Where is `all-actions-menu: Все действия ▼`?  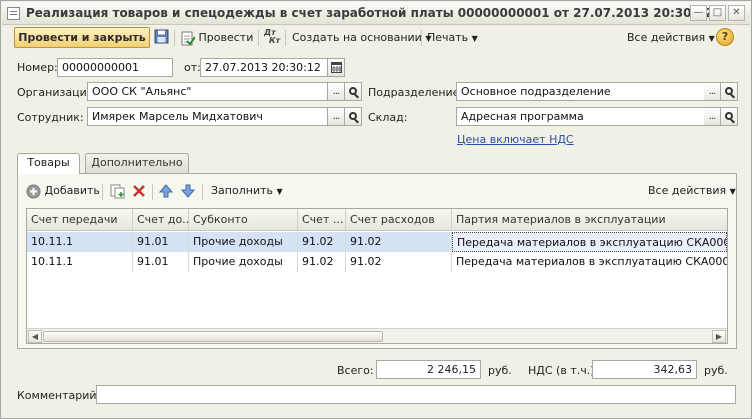 all-actions-menu: Все действия ▼ is located at coordinates (671, 38).